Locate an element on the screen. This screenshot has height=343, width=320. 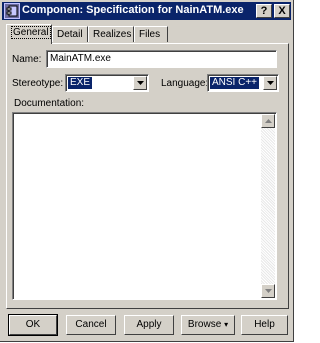
language-value: ANSI C++ is located at coordinates (235, 83).